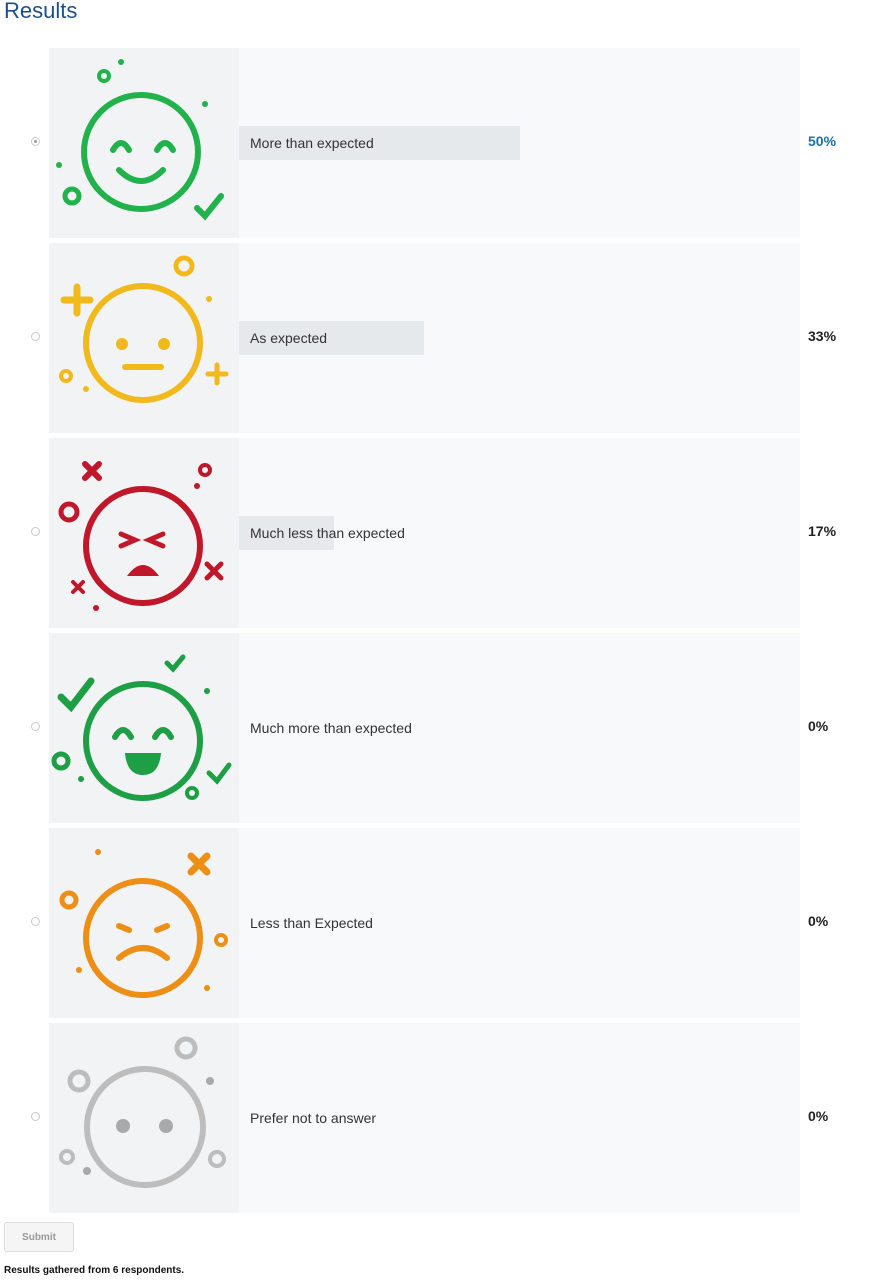  I want to click on poll-option-less-than-expected: Less than Expected 0%, so click(435, 923).